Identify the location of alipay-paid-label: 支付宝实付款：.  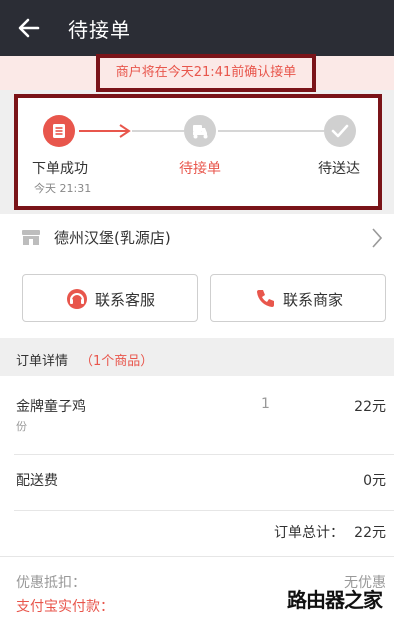
(65, 607).